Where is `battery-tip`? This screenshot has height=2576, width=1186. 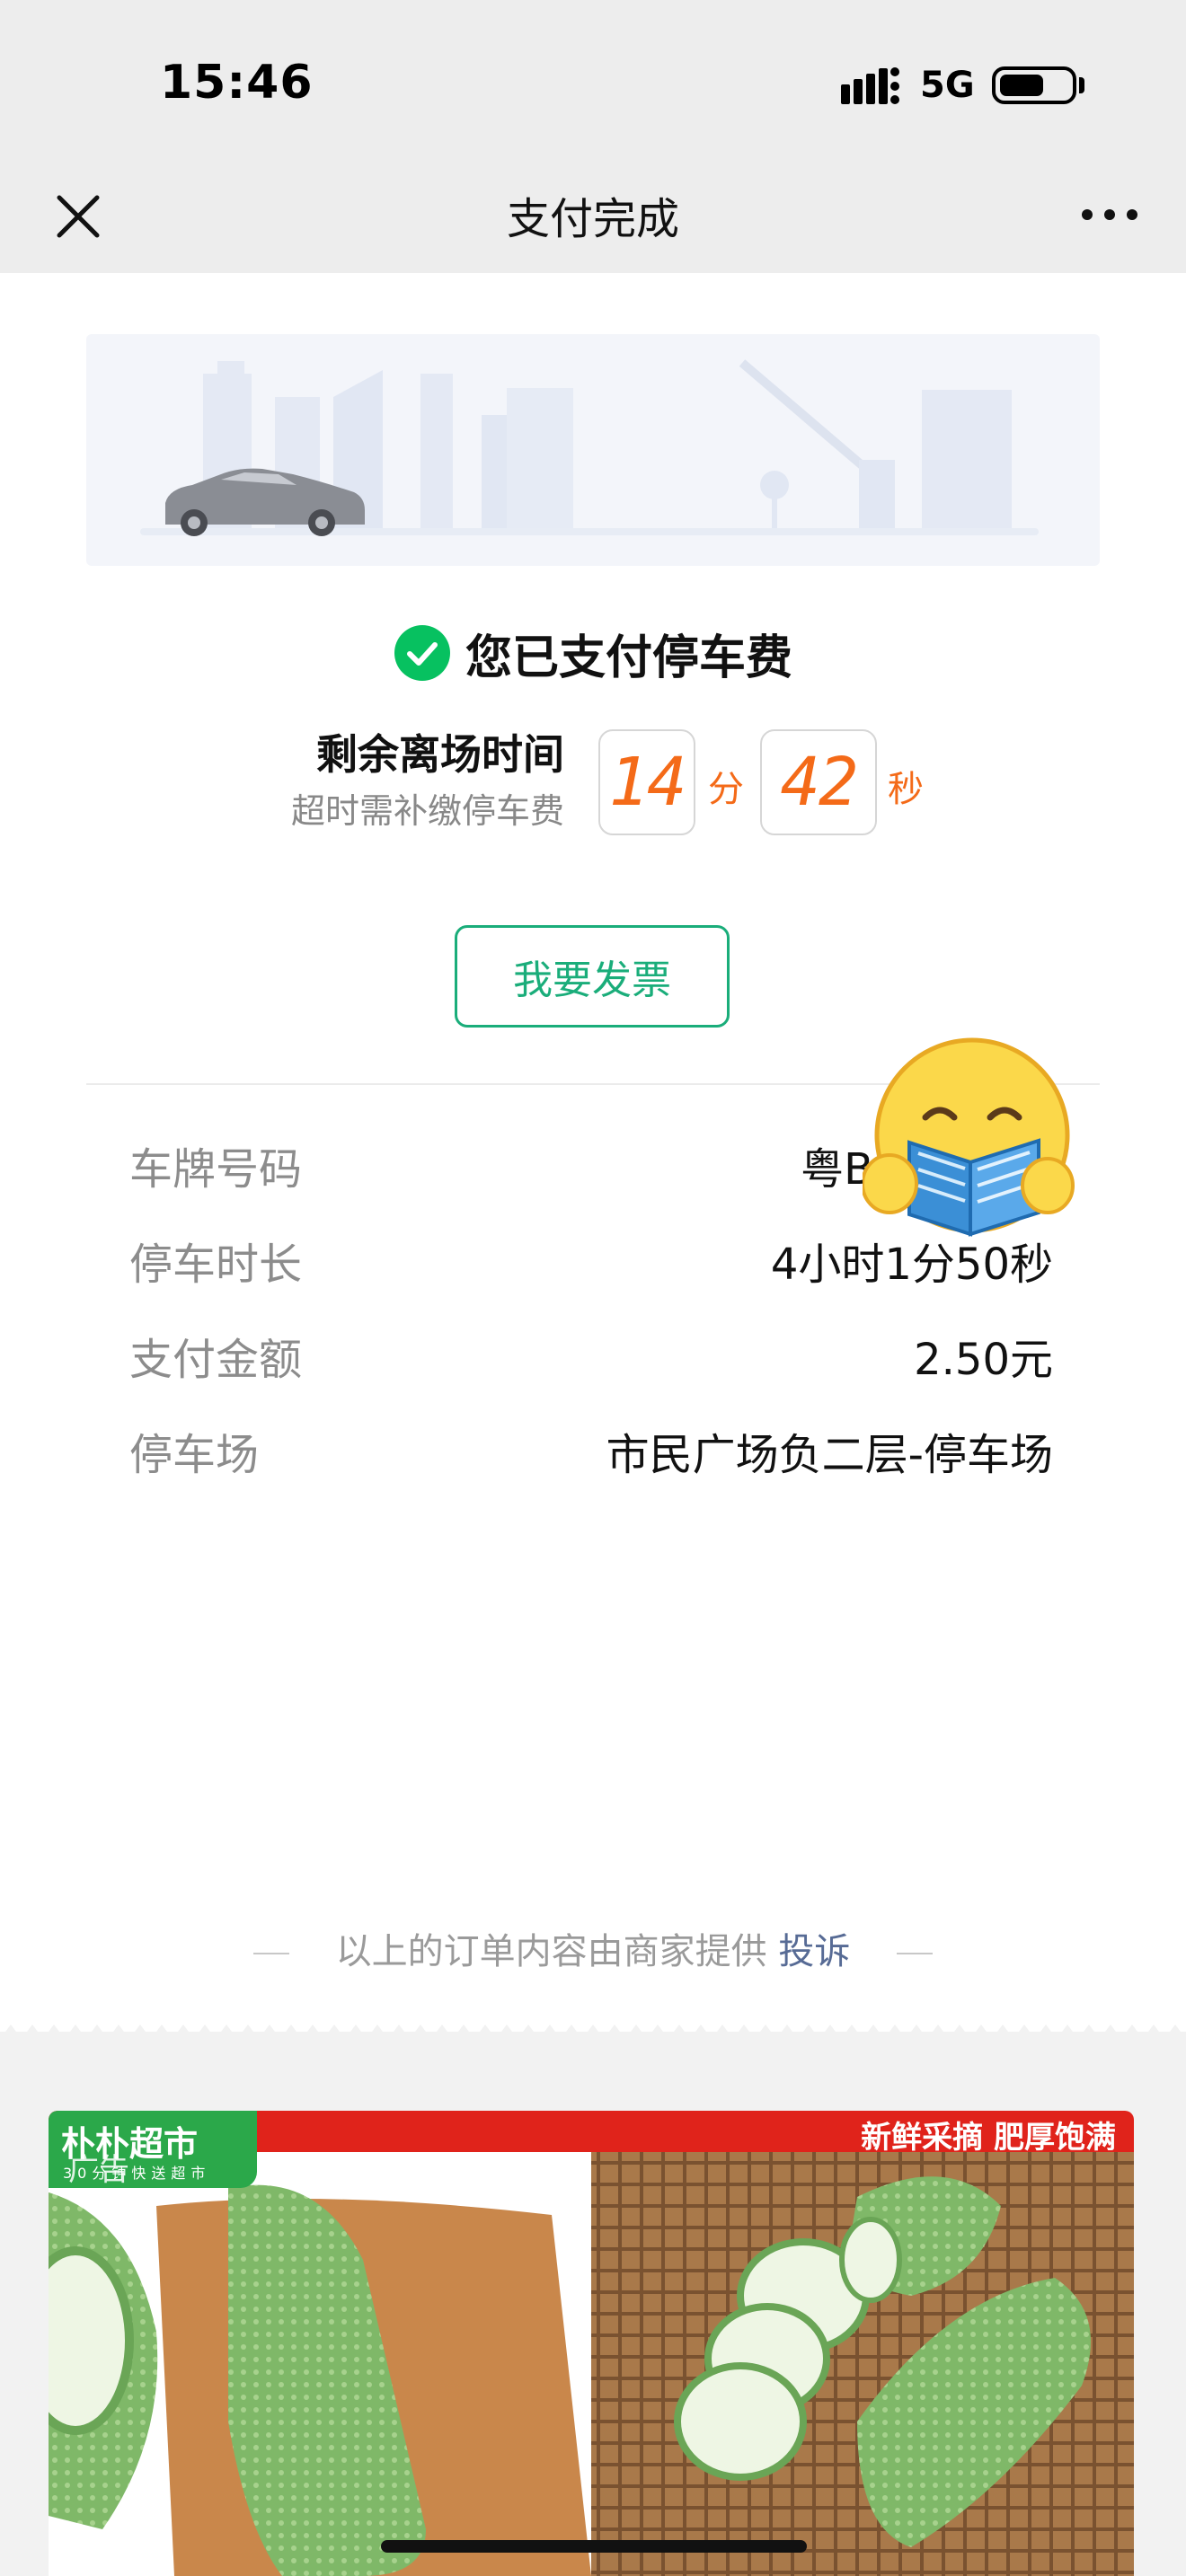 battery-tip is located at coordinates (1081, 85).